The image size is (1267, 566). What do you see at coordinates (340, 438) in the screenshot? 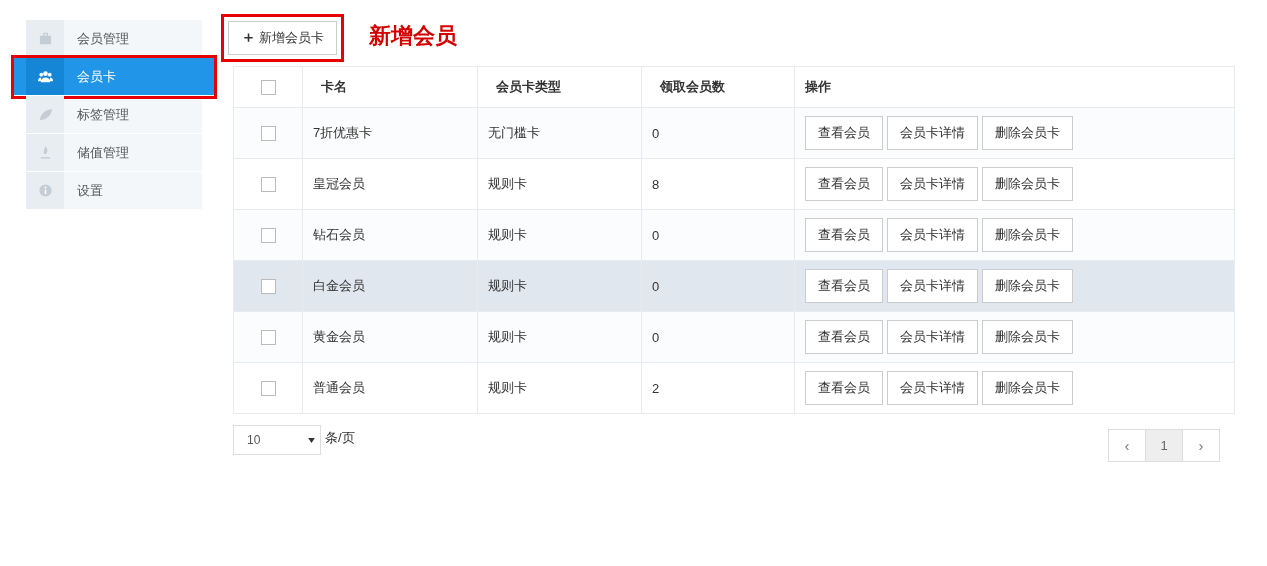
I see `page-size-label: 条/页` at bounding box center [340, 438].